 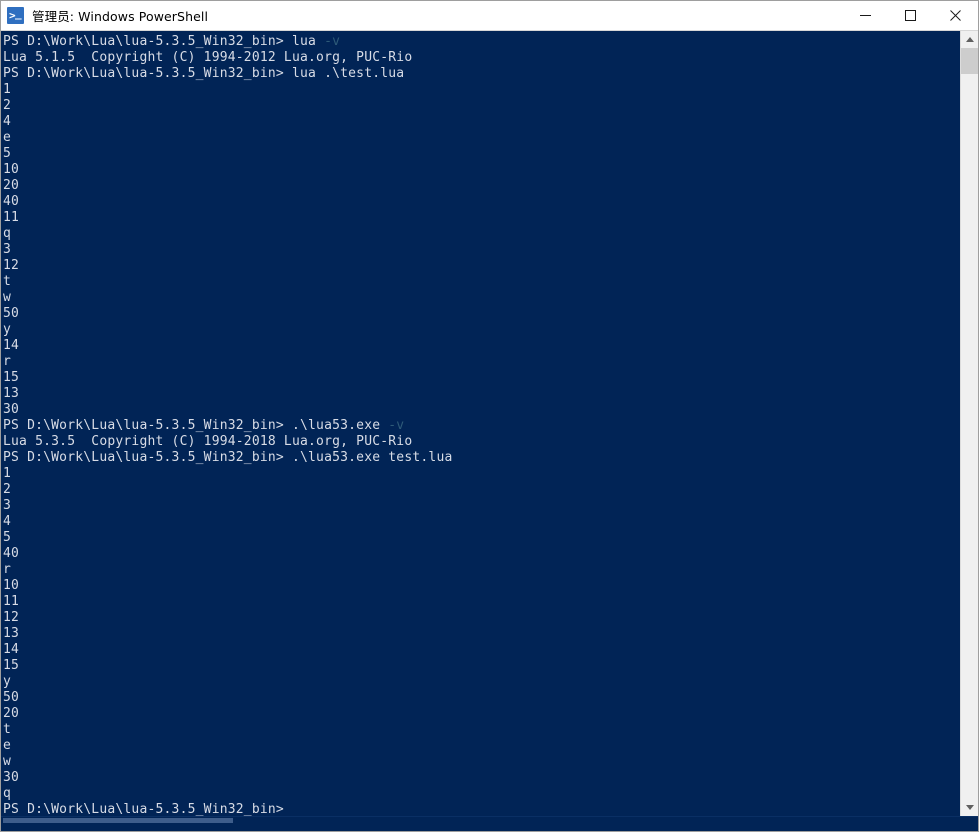 I want to click on console-line: 11, so click(x=481, y=218).